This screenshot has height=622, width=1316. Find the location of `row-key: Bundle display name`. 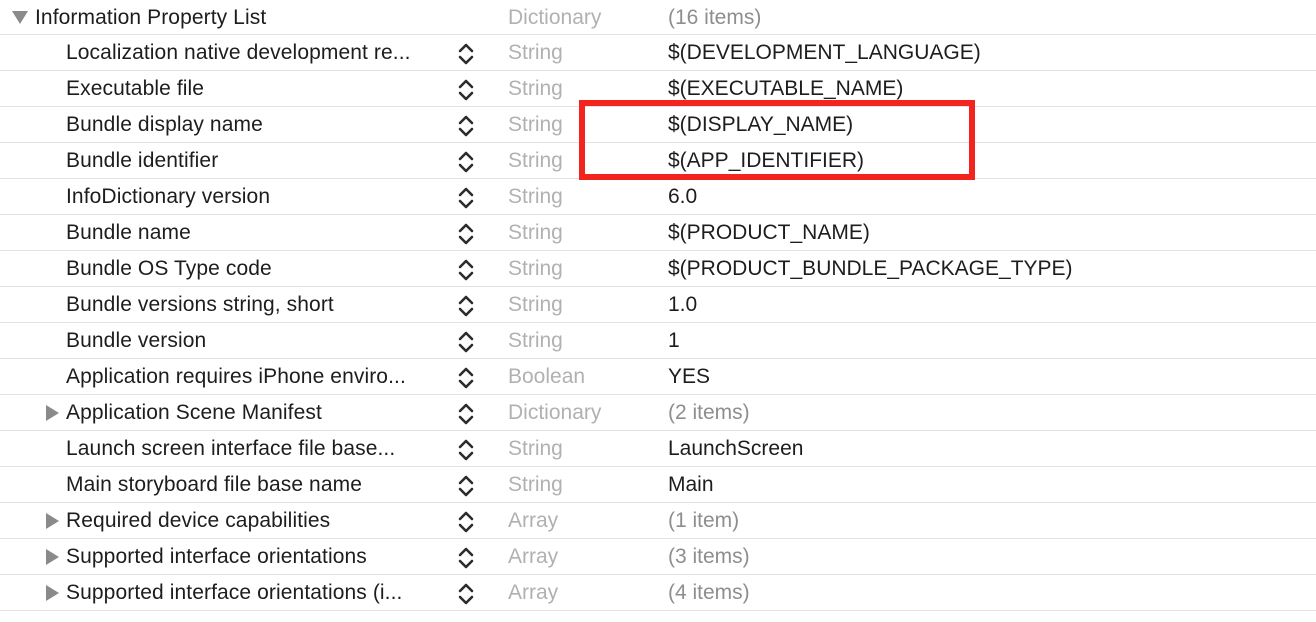

row-key: Bundle display name is located at coordinates (258, 125).